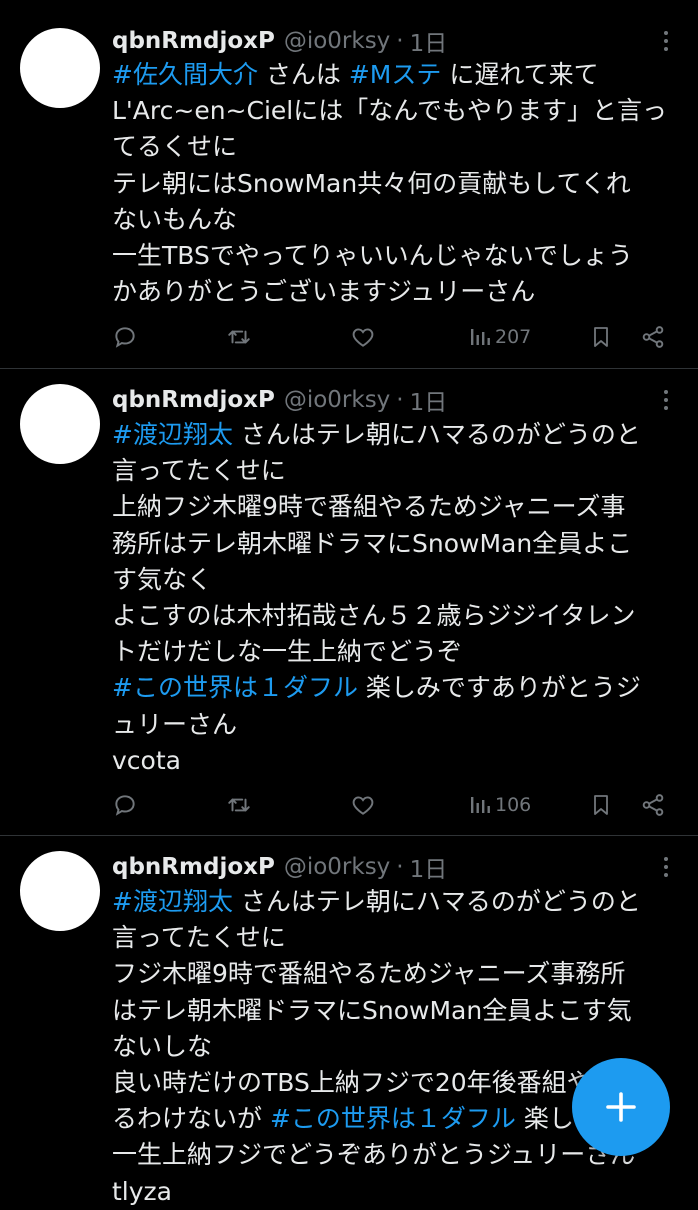  I want to click on tweet-text-line: 務所はテレ朝木曜ドラマにSnowMan全員よこ, so click(395, 544).